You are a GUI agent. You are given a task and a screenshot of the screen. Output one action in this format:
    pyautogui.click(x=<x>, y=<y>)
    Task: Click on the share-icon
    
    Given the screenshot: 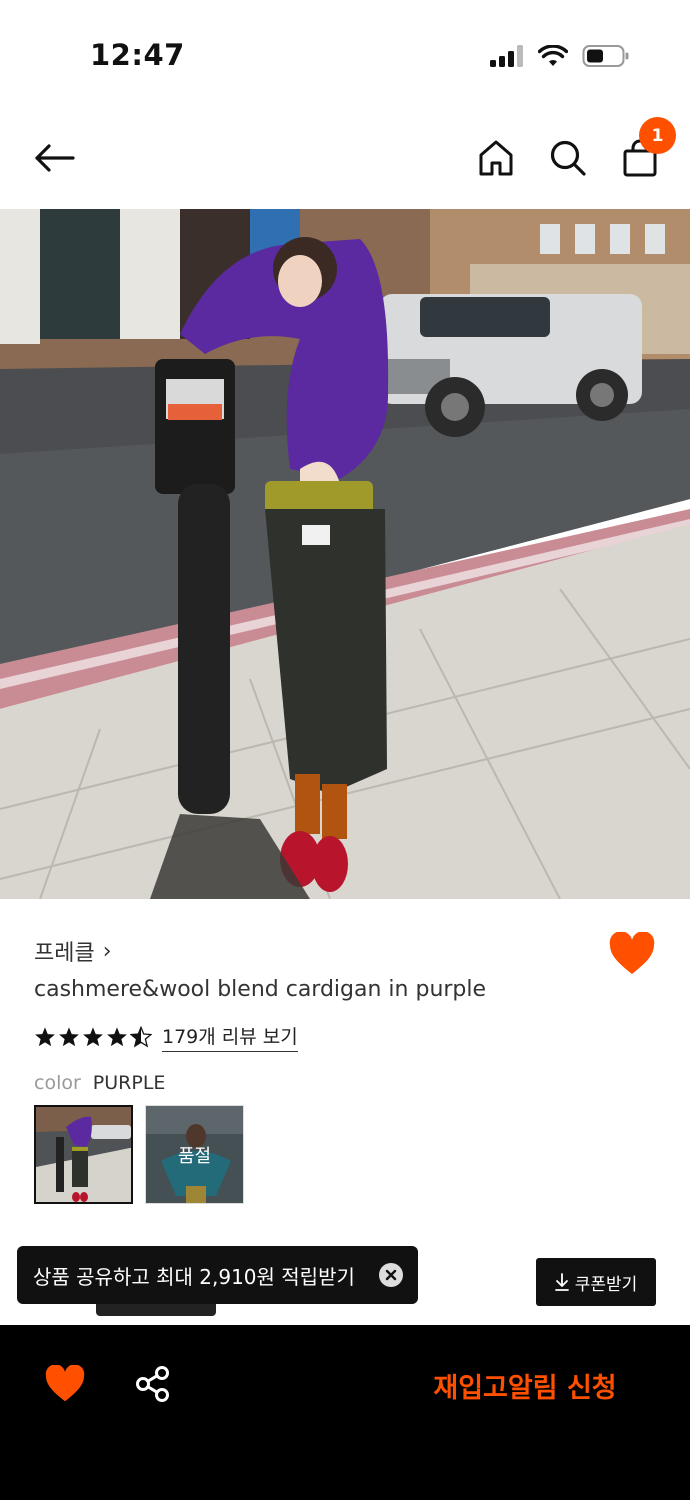 What is the action you would take?
    pyautogui.click(x=152, y=1384)
    